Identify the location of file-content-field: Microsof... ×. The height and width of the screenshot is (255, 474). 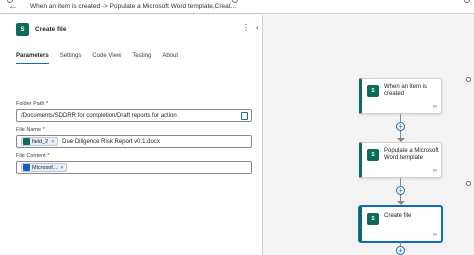
(134, 167).